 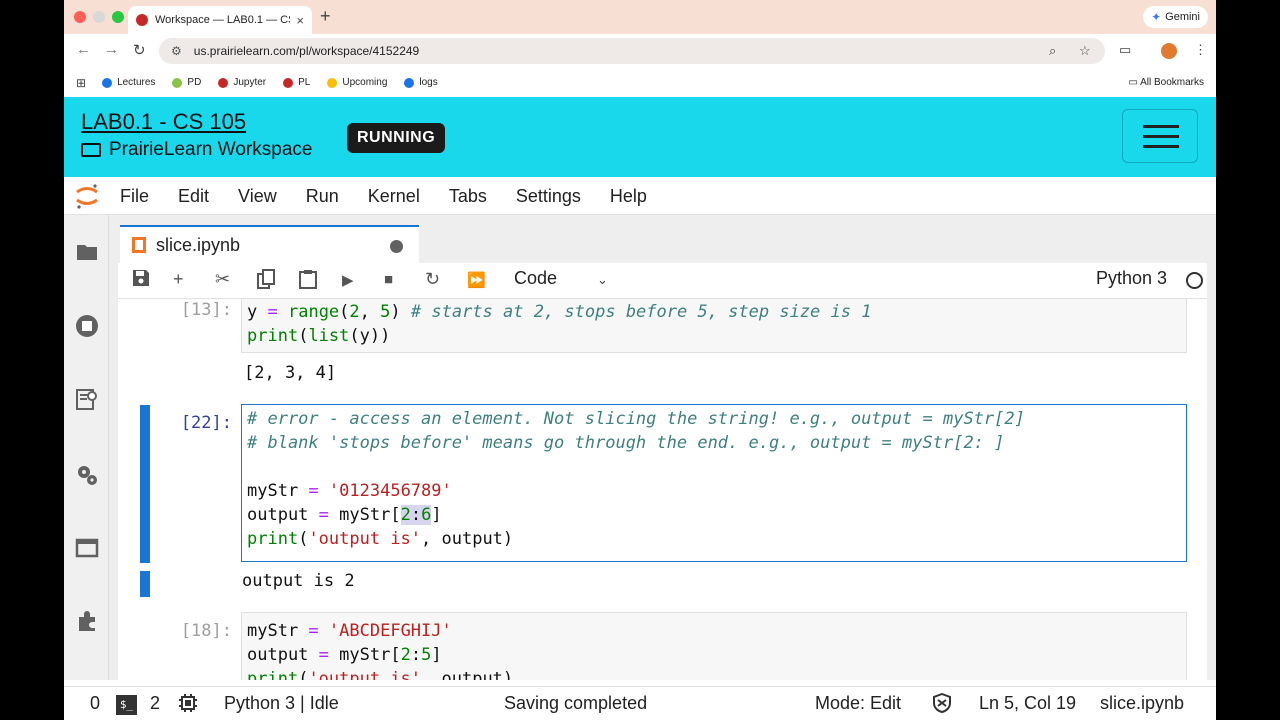 I want to click on reload-icon: ↻, so click(x=139, y=50).